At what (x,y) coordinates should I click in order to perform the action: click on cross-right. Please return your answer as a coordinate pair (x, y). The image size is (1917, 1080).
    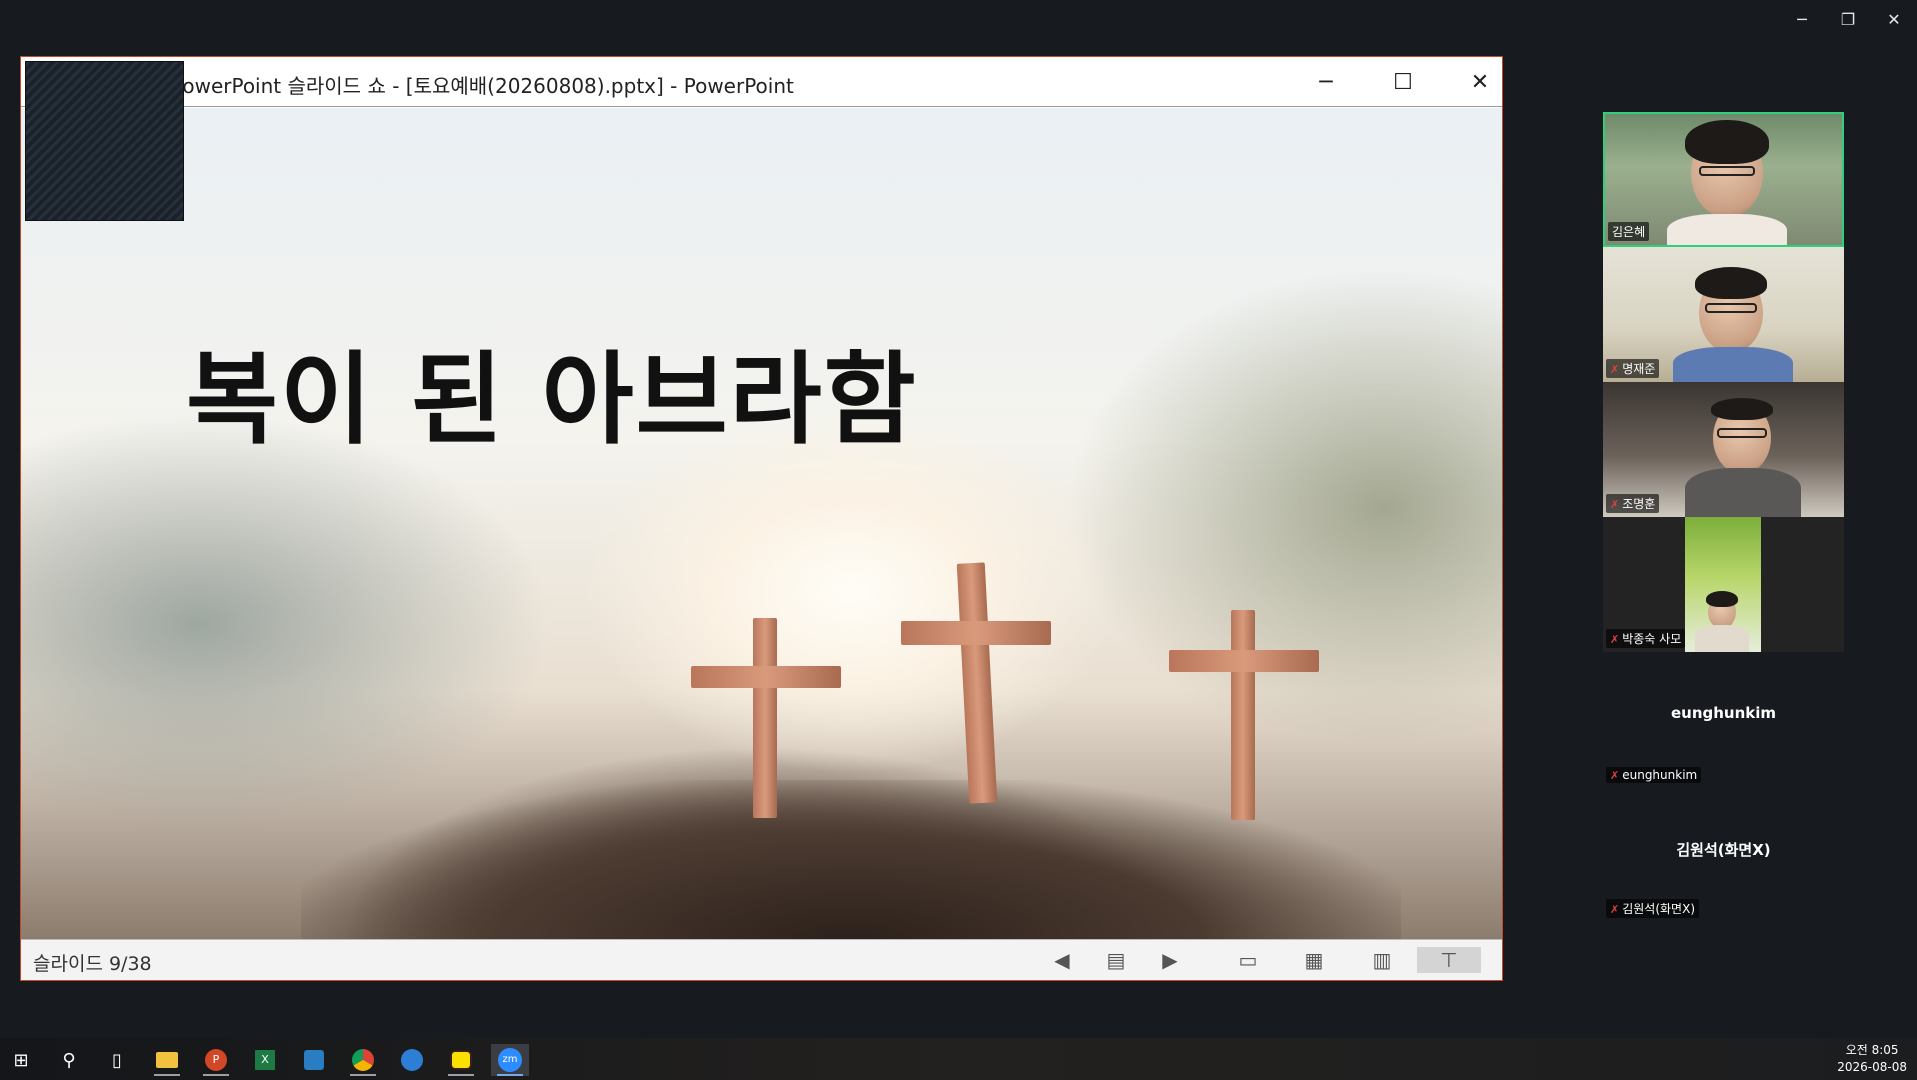
    Looking at the image, I should click on (1244, 715).